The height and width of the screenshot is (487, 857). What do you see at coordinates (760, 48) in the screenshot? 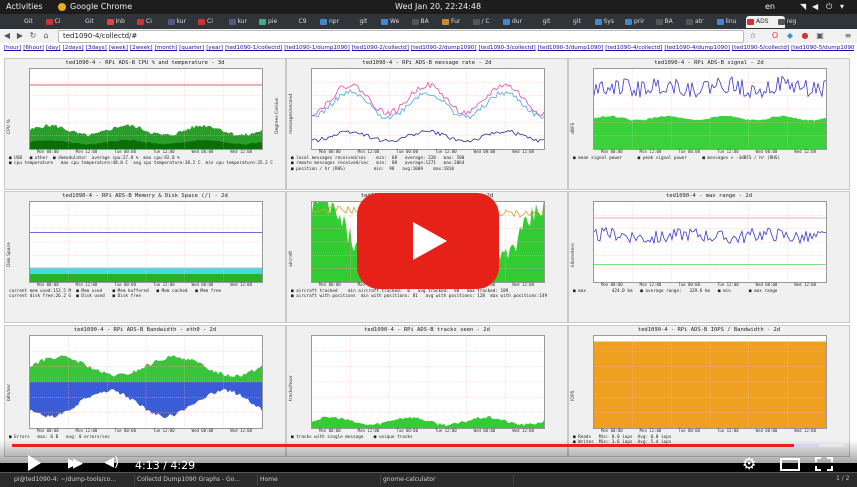
I see `range-link: [ted1090-5/collectd]` at bounding box center [760, 48].